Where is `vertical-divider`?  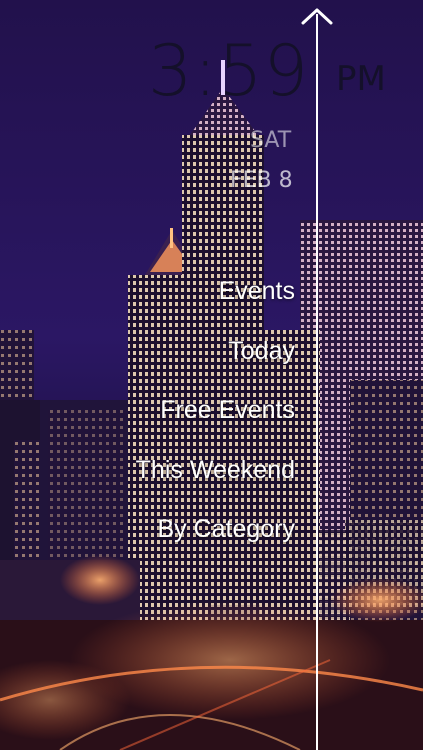 vertical-divider is located at coordinates (317, 382).